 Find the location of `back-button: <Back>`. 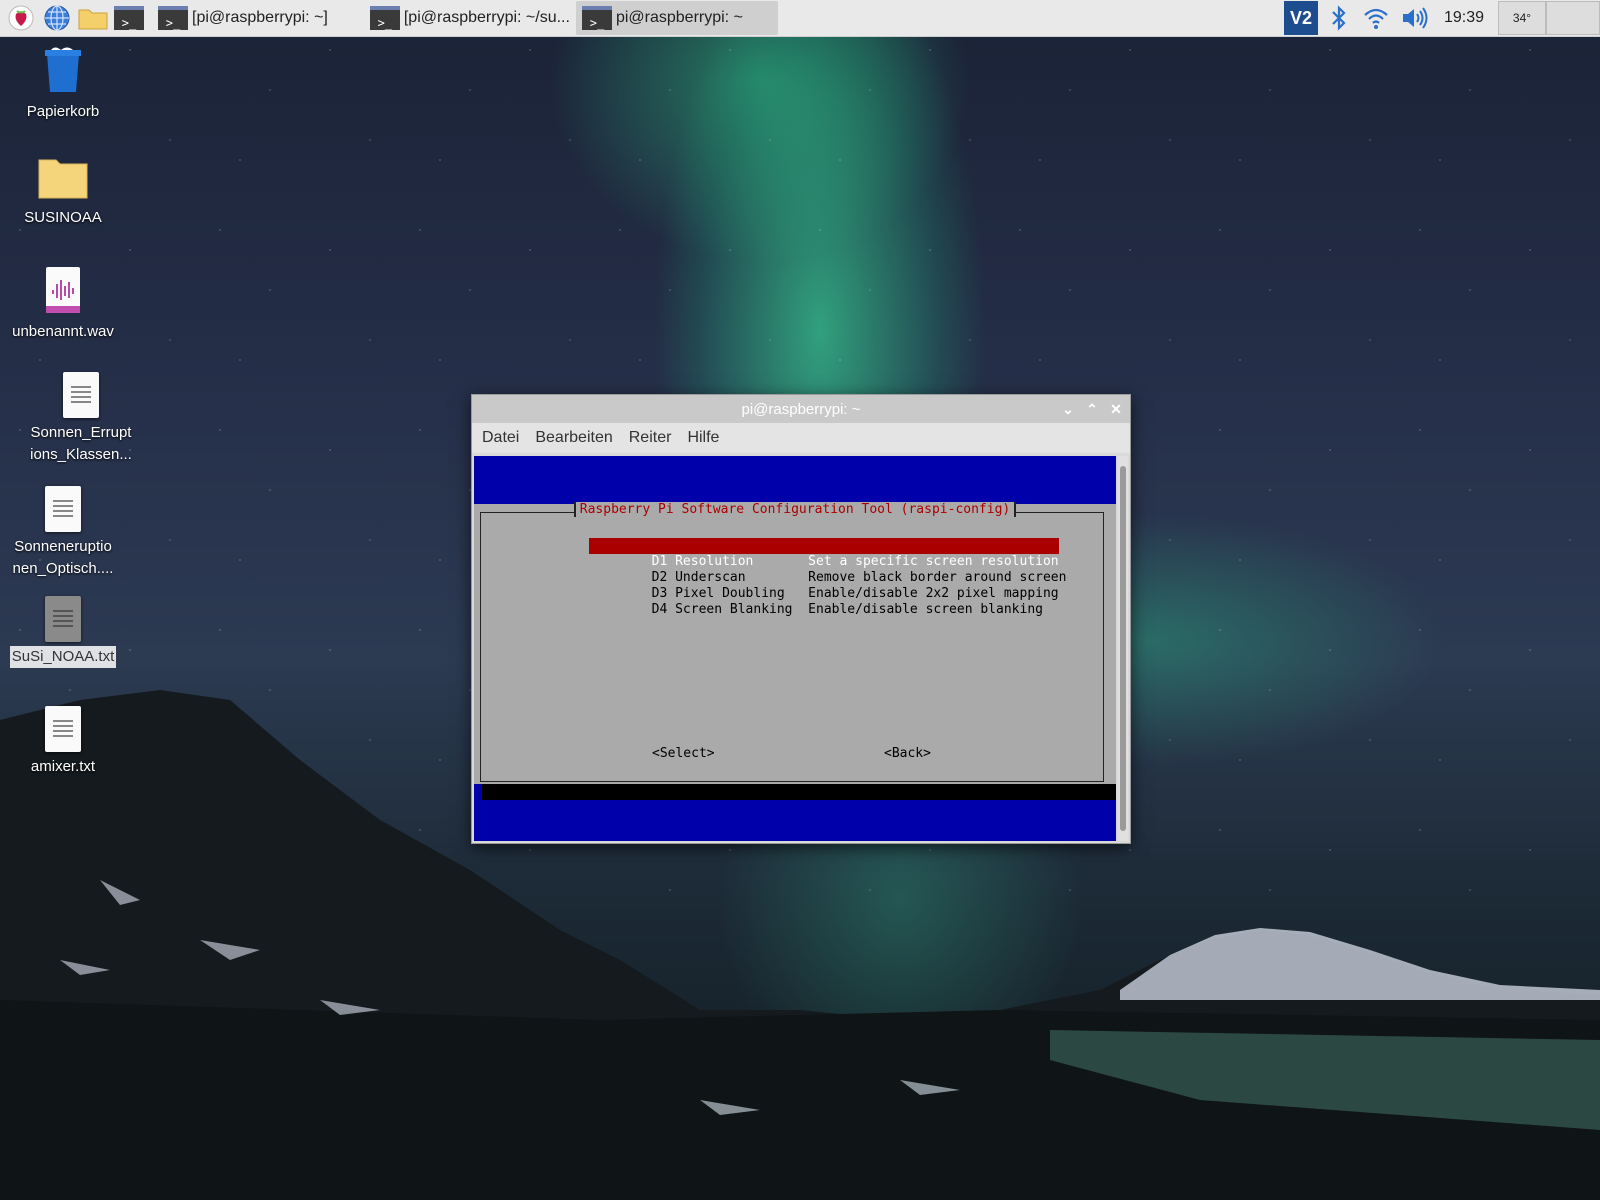

back-button: <Back> is located at coordinates (907, 753).